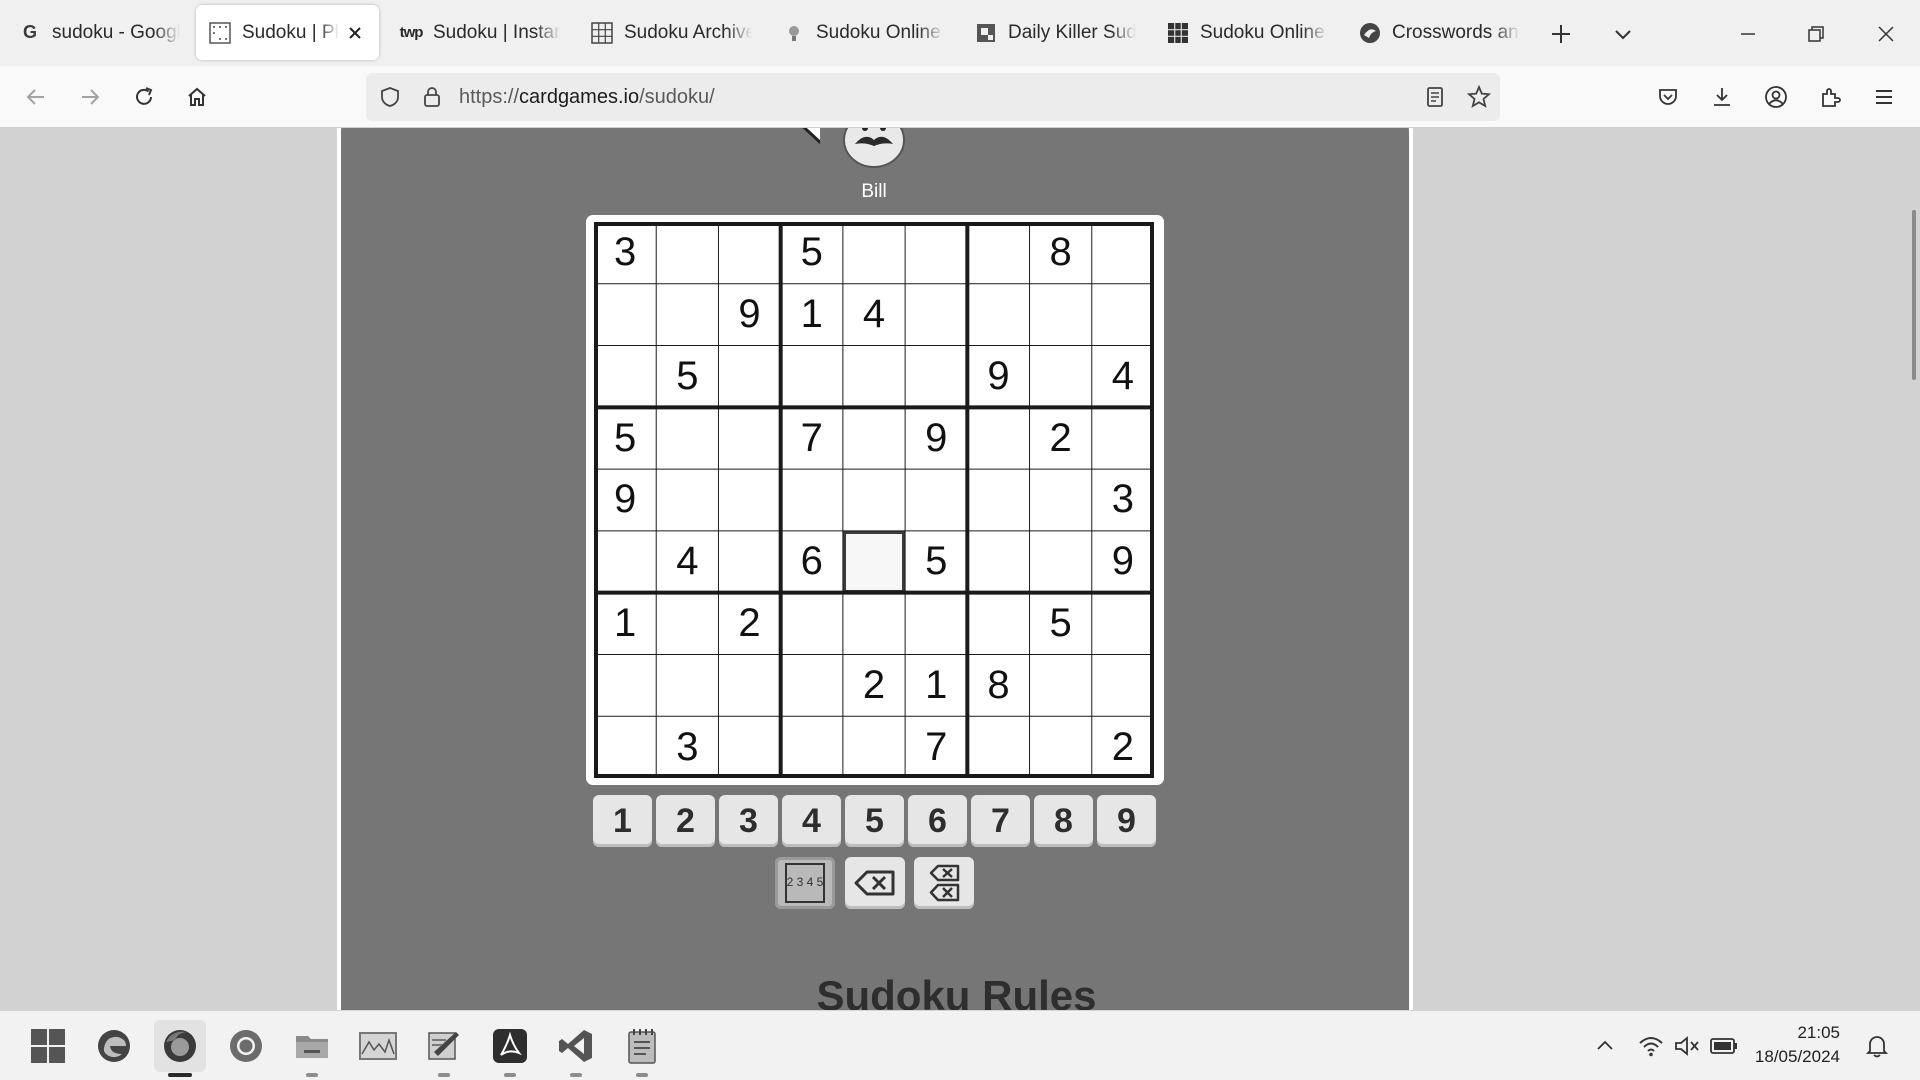 The width and height of the screenshot is (1920, 1080). What do you see at coordinates (432, 97) in the screenshot?
I see `lock-icon` at bounding box center [432, 97].